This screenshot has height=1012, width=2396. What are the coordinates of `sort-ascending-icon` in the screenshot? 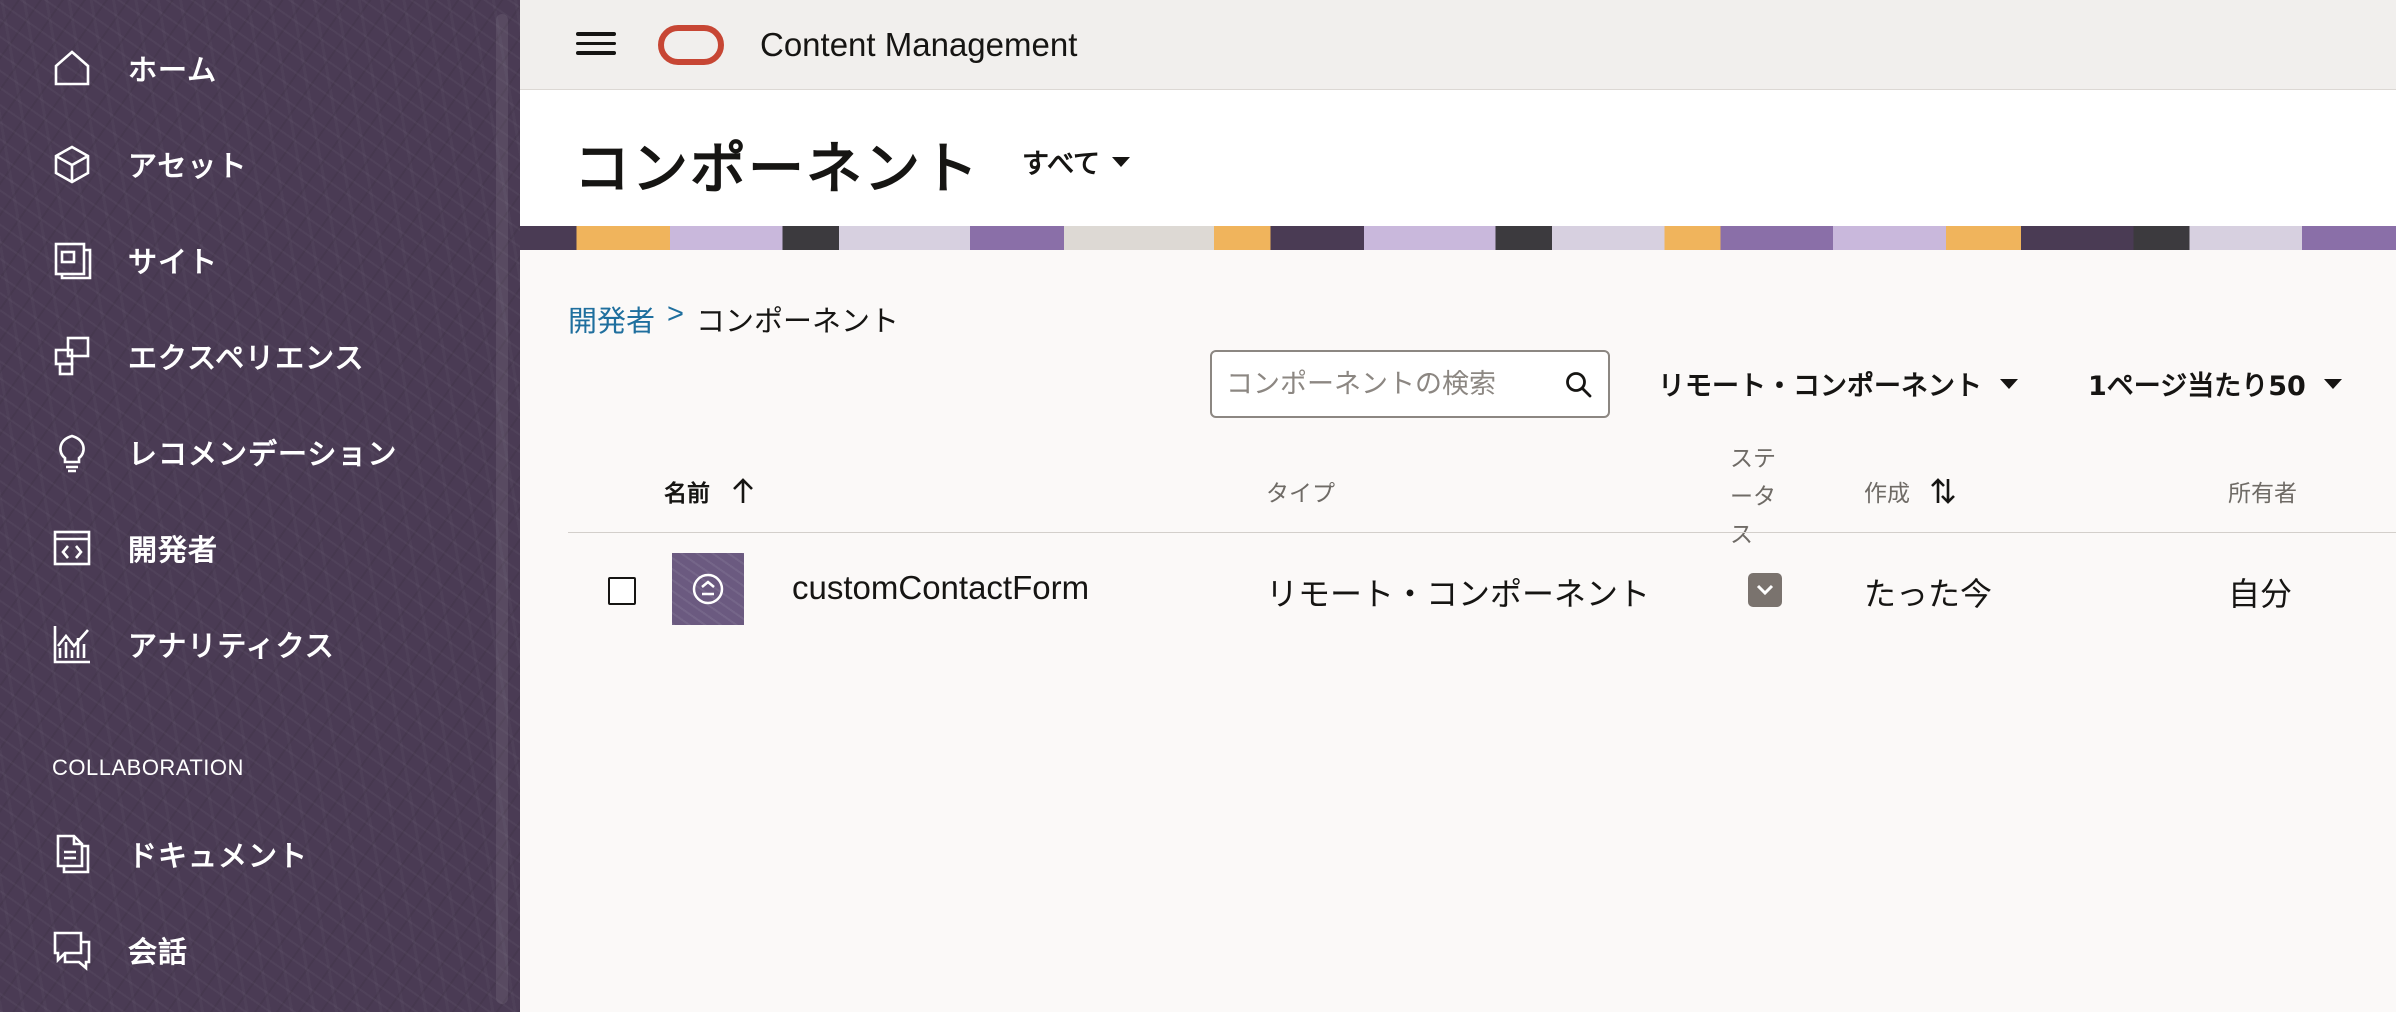 It's located at (743, 491).